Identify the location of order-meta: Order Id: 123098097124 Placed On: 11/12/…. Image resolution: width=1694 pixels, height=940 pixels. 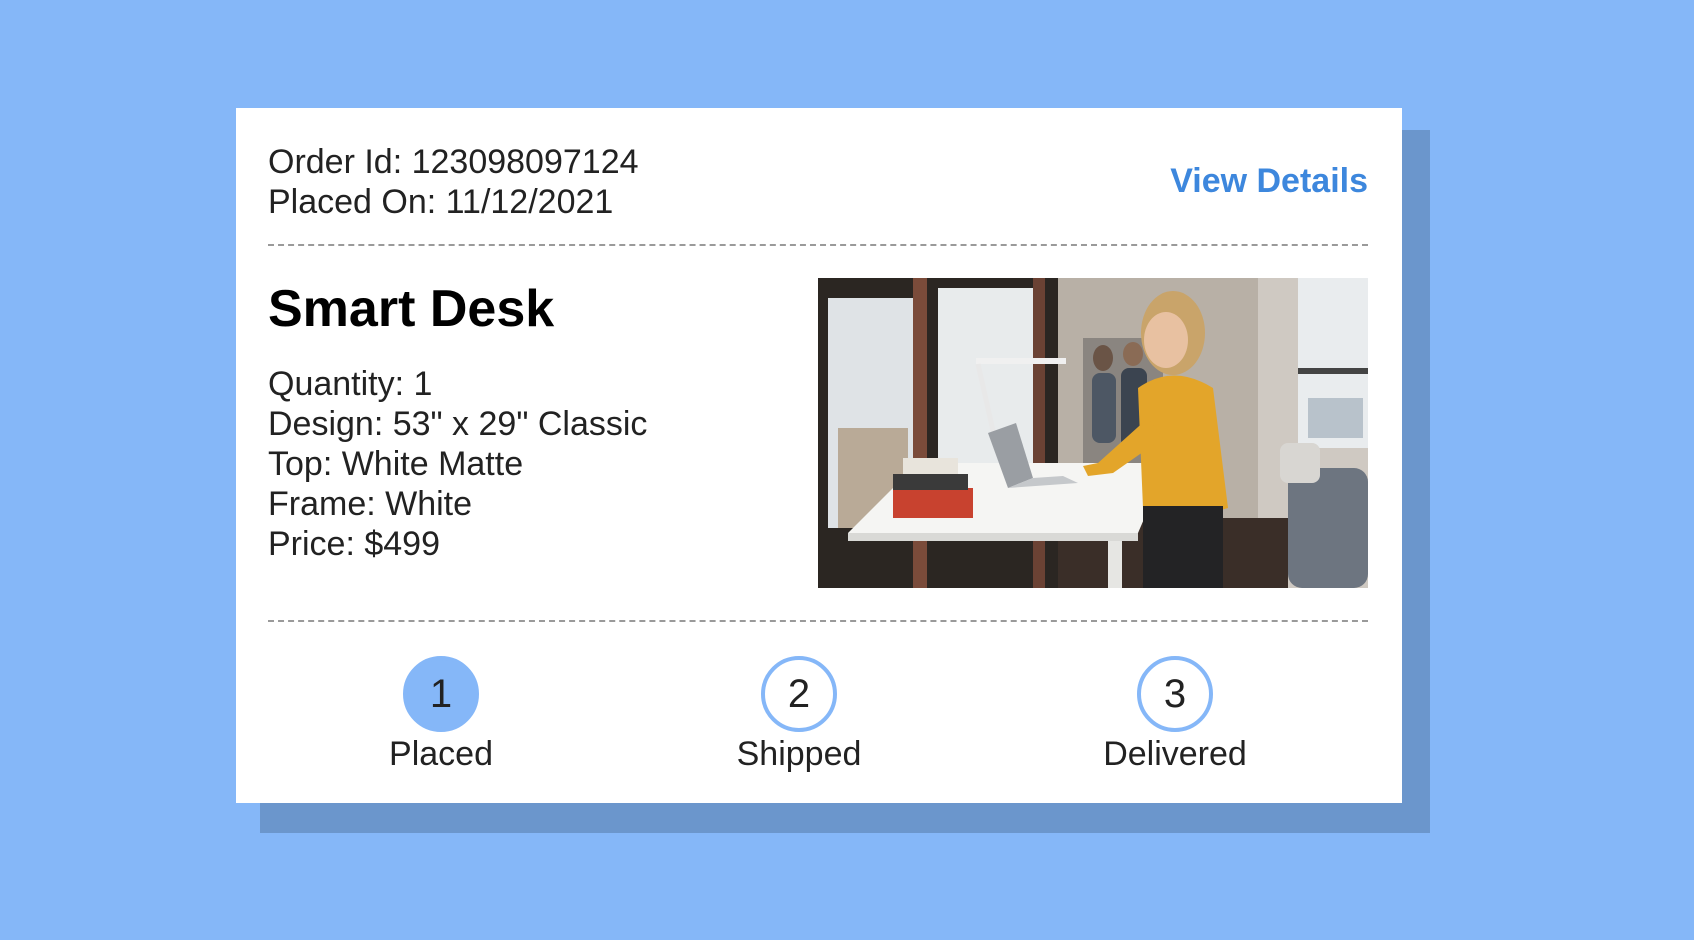
(453, 182).